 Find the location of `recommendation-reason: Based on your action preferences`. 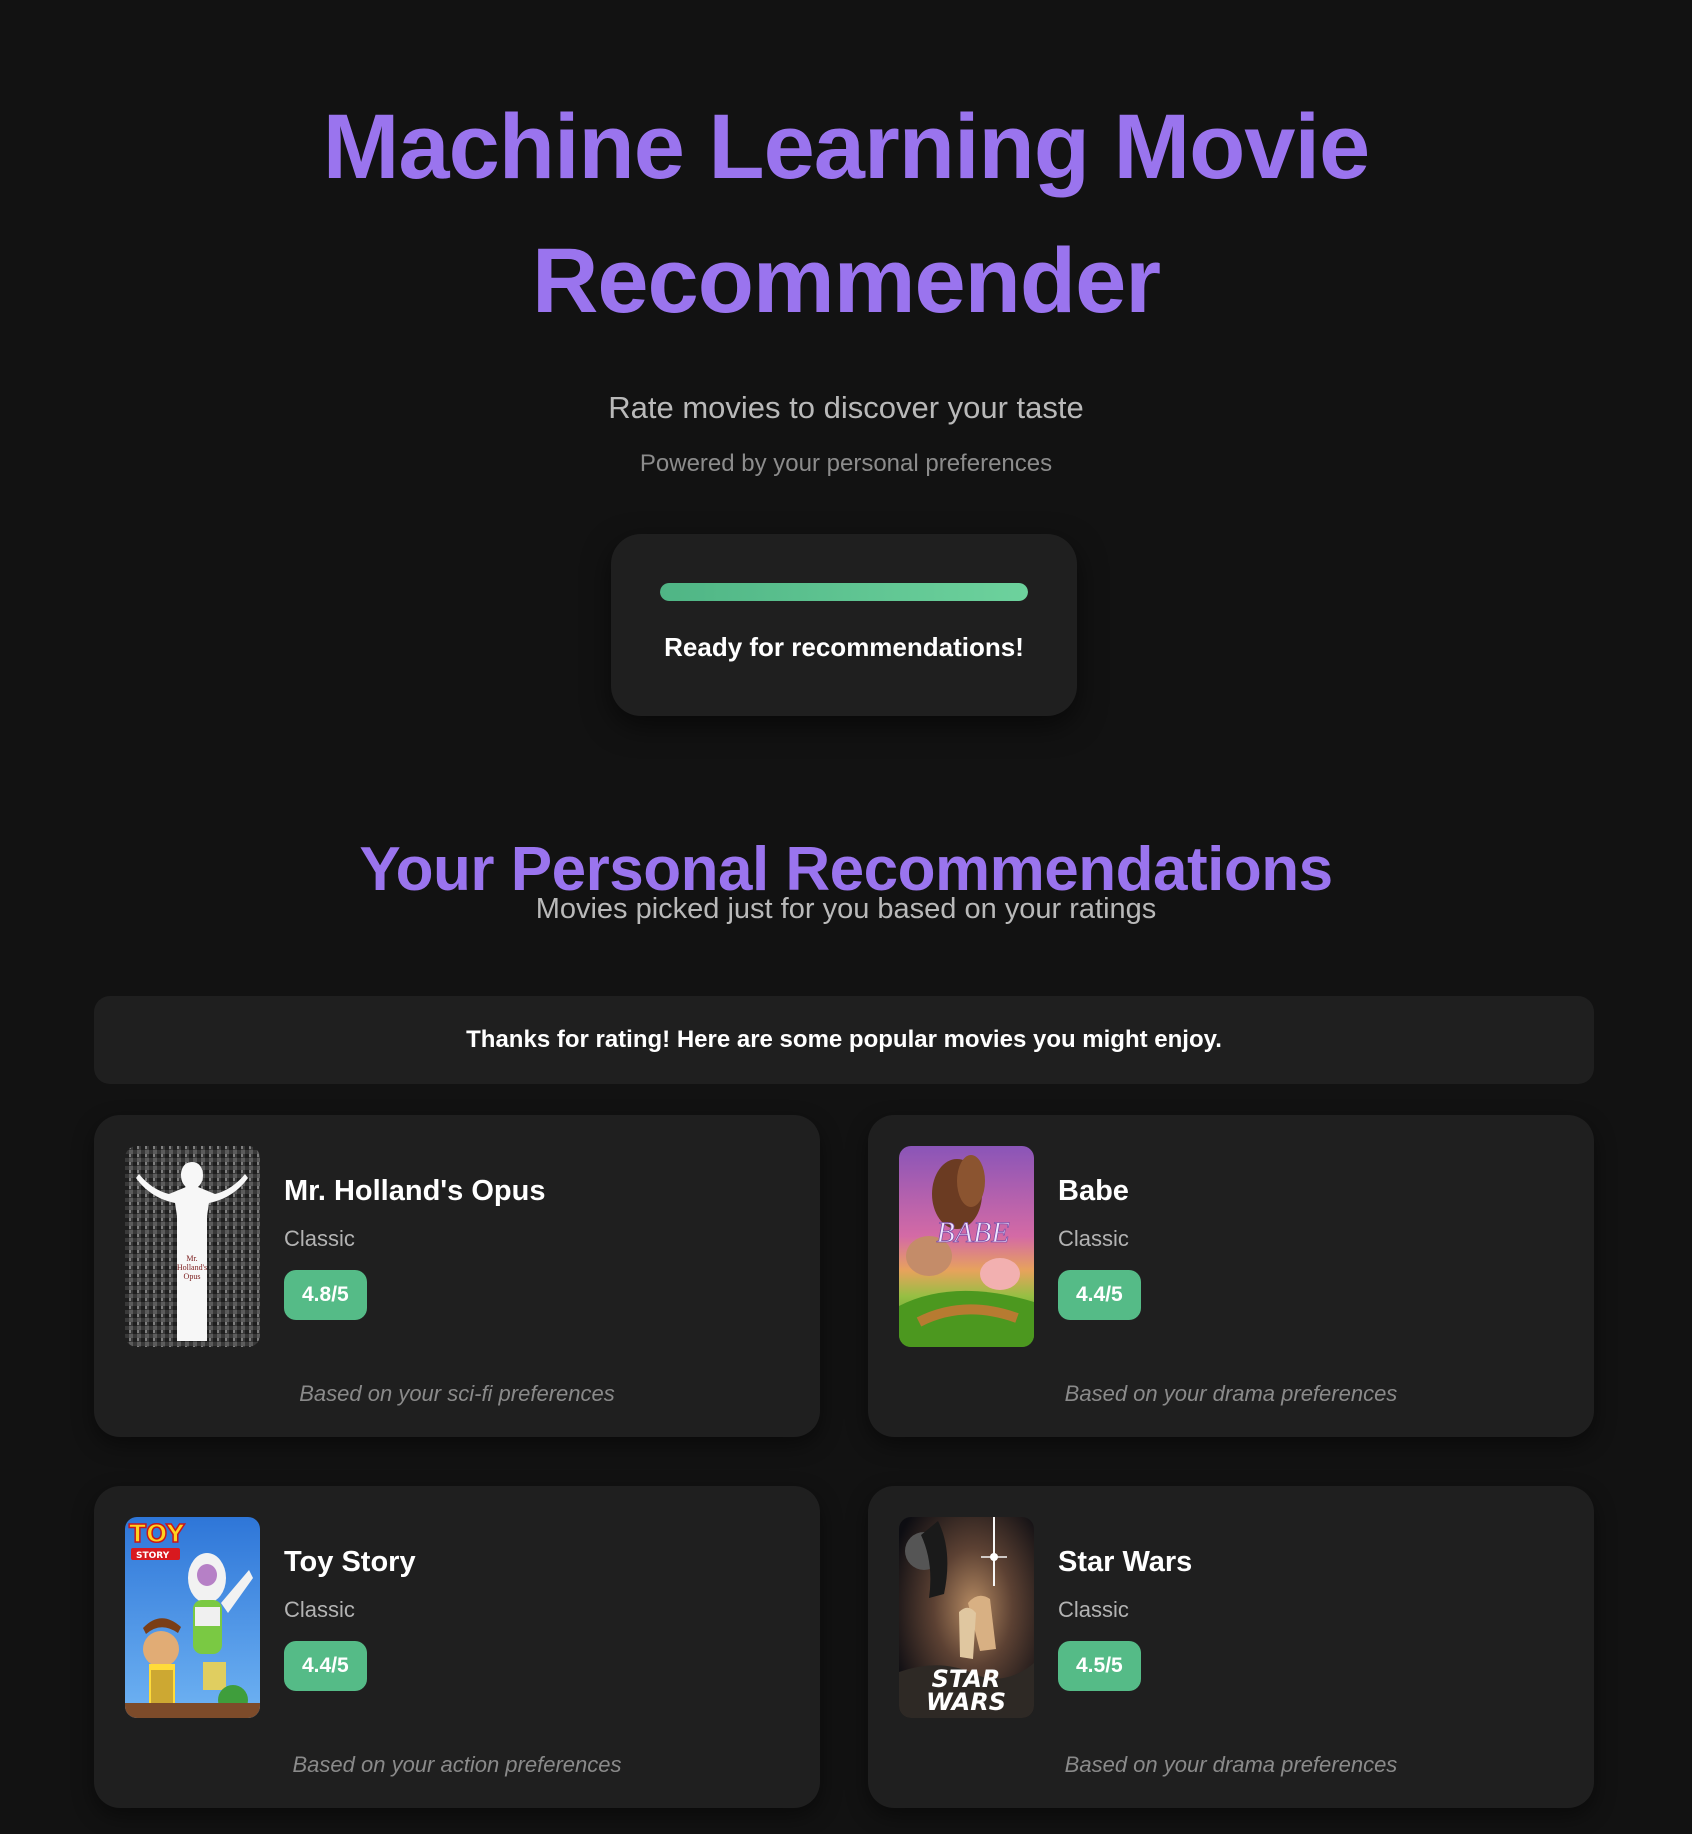

recommendation-reason: Based on your action preferences is located at coordinates (457, 1764).